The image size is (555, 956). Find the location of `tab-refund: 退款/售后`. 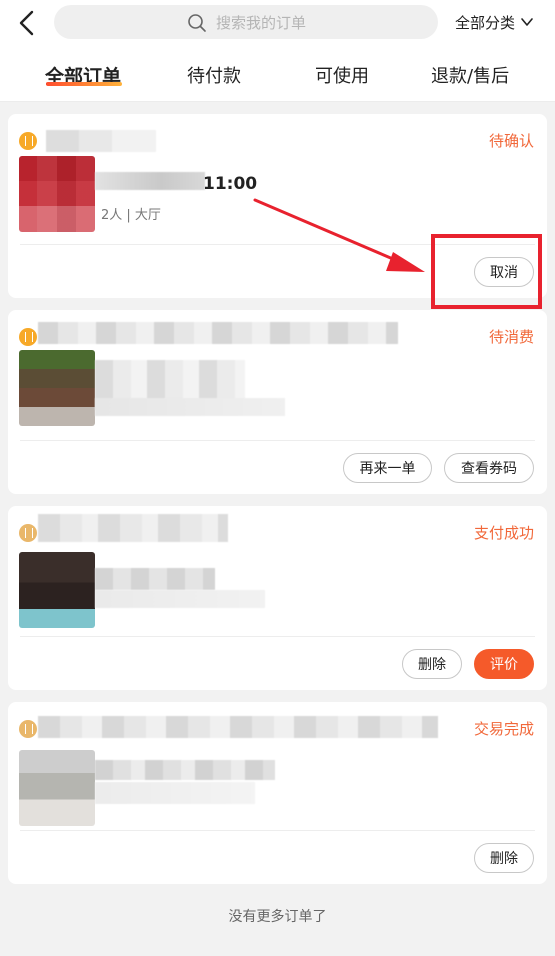

tab-refund: 退款/售后 is located at coordinates (470, 75).